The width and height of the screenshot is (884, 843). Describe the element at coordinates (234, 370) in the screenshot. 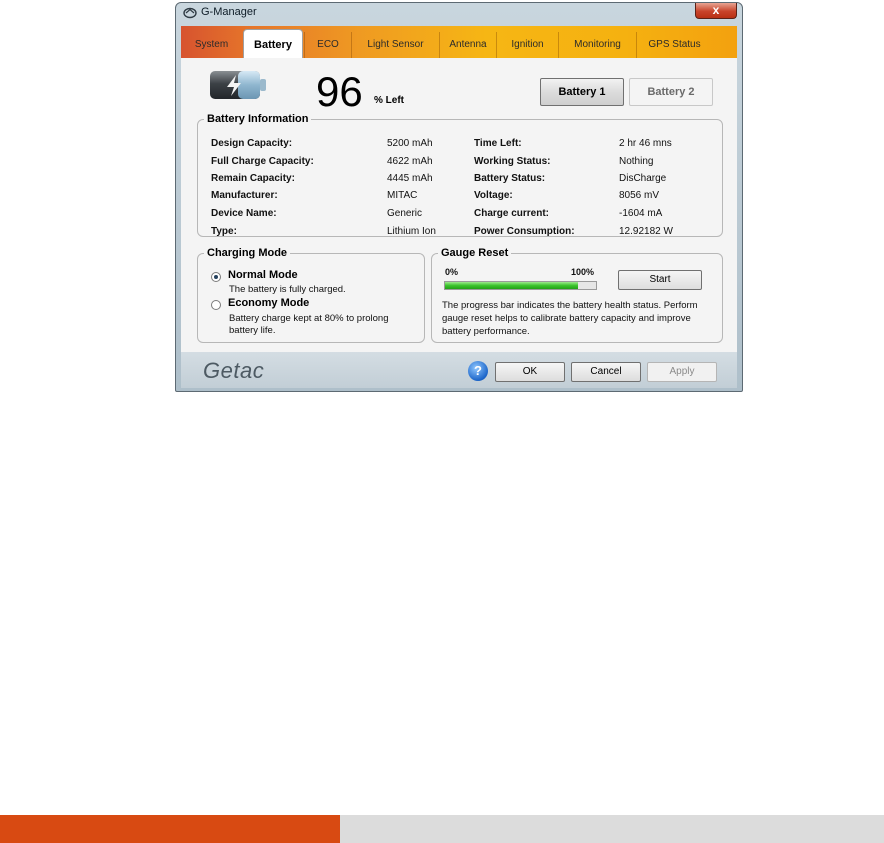

I see `getac-logo: Getac` at that location.